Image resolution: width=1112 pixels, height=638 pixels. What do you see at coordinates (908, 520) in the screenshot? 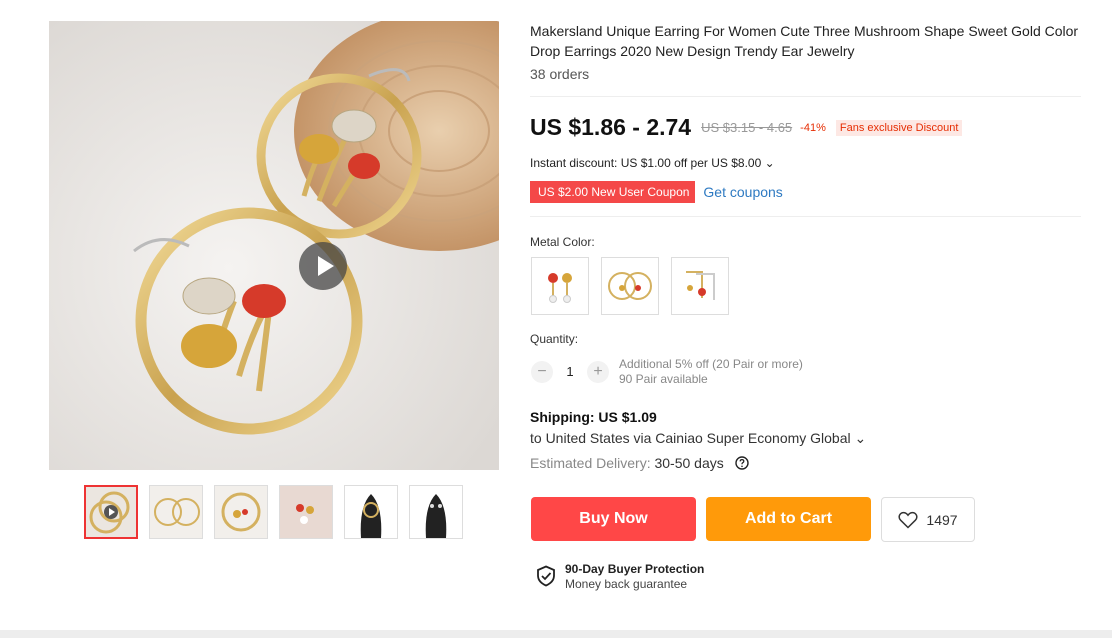
I see `heart-icon` at bounding box center [908, 520].